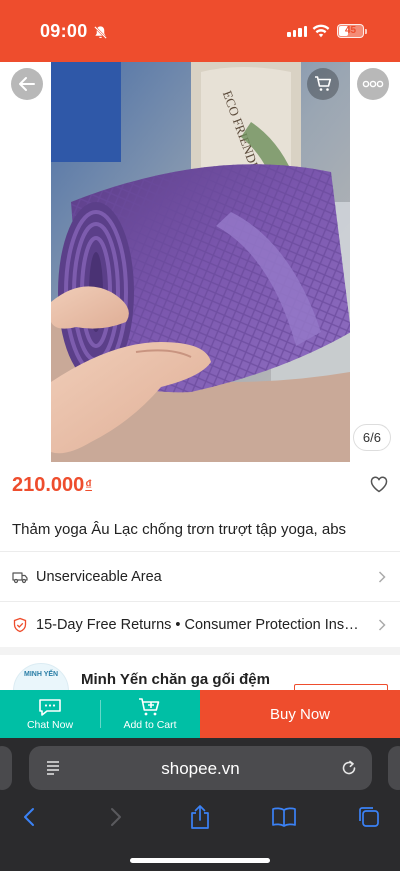 The height and width of the screenshot is (871, 400). What do you see at coordinates (99, 576) in the screenshot?
I see `shipping-label: Unserviceable Area` at bounding box center [99, 576].